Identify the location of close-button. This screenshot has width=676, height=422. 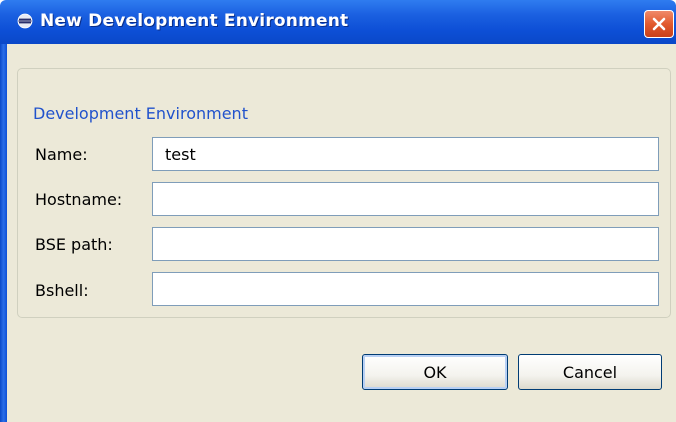
(659, 24).